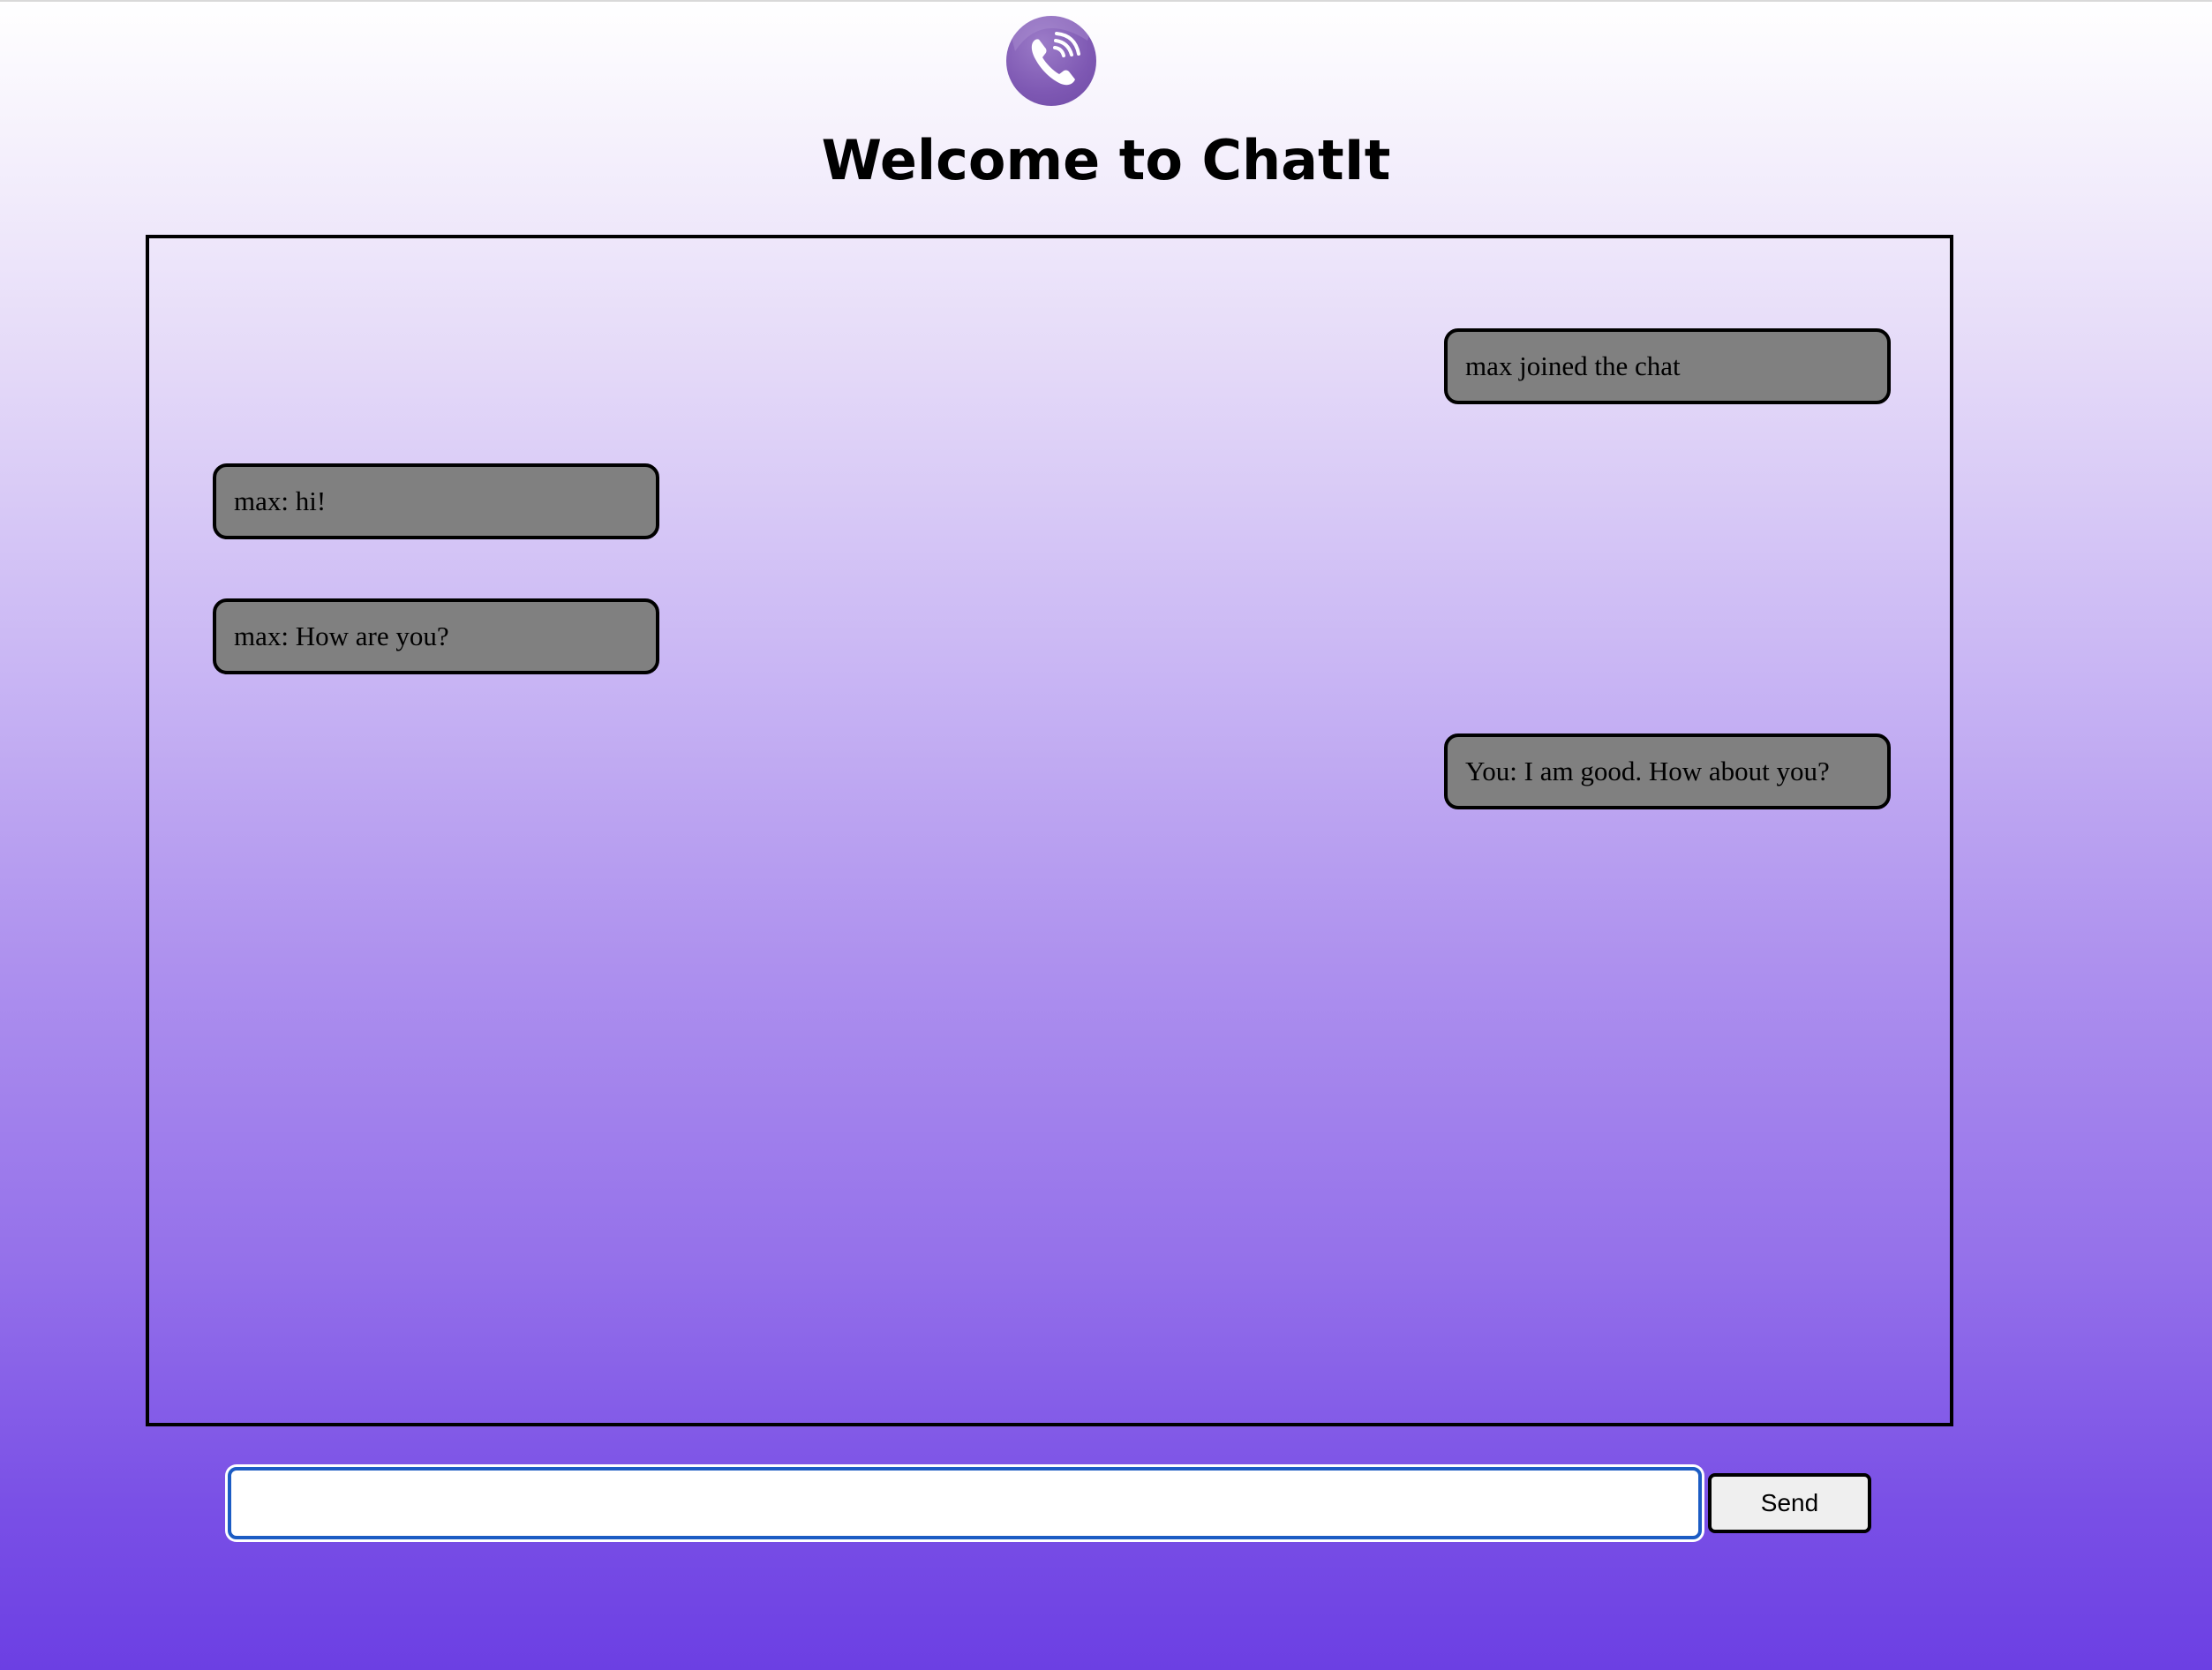  I want to click on message-bubble: max: How are you?, so click(436, 636).